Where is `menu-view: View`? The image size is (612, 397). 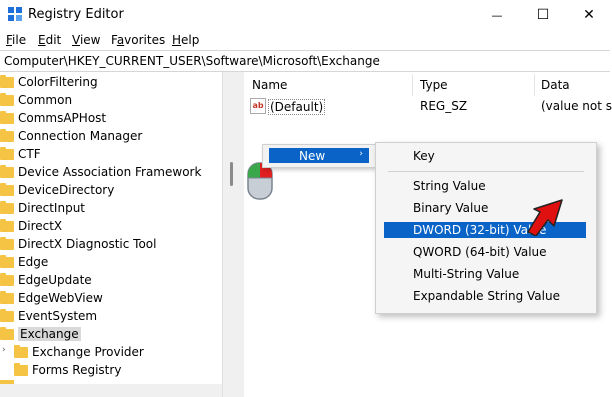 menu-view: View is located at coordinates (86, 40).